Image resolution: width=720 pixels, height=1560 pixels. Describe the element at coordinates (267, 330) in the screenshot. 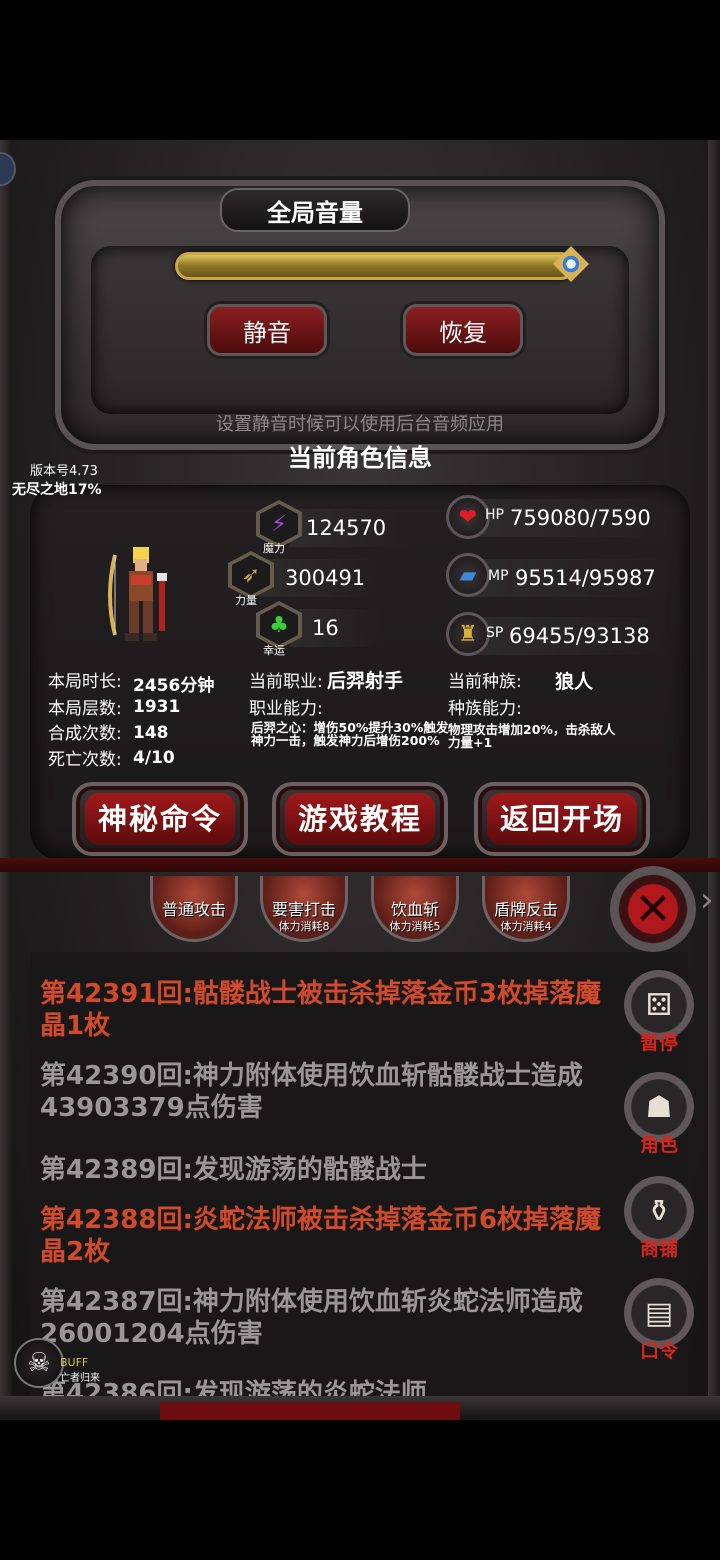

I see `mute-button: 静音` at that location.